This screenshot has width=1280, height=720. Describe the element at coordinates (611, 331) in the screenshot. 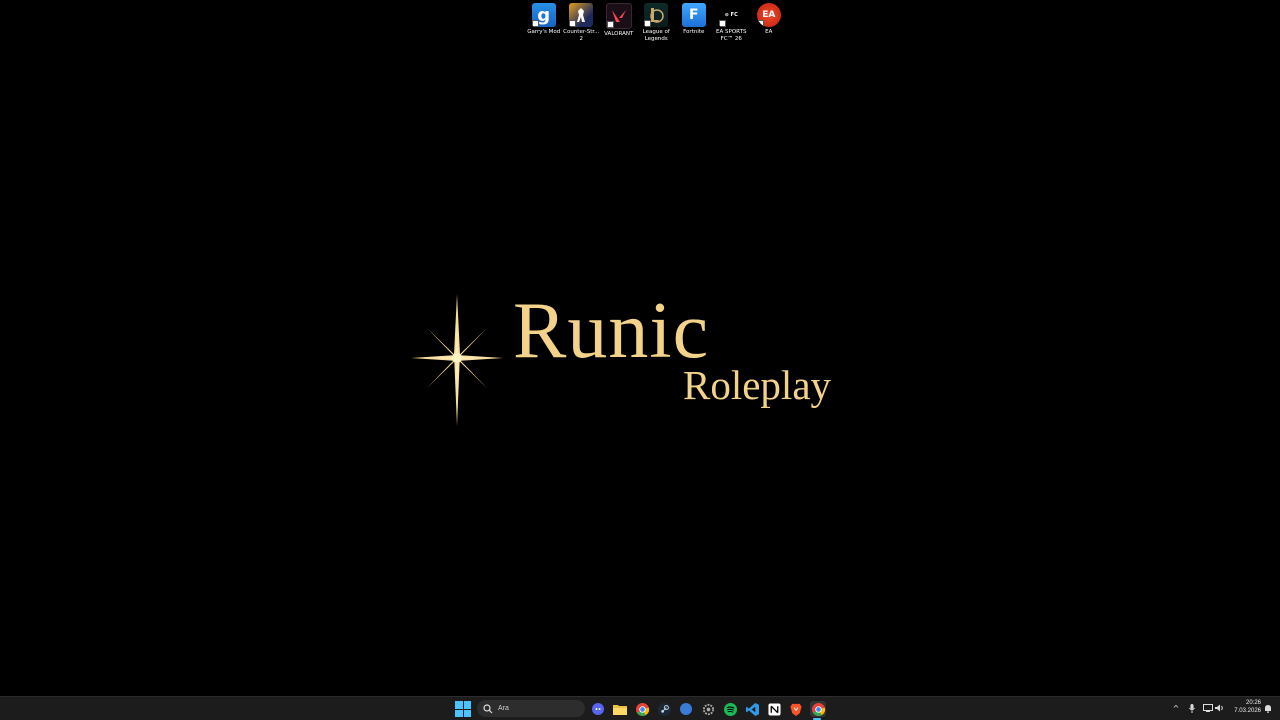

I see `wallpaper-title: Runic` at that location.